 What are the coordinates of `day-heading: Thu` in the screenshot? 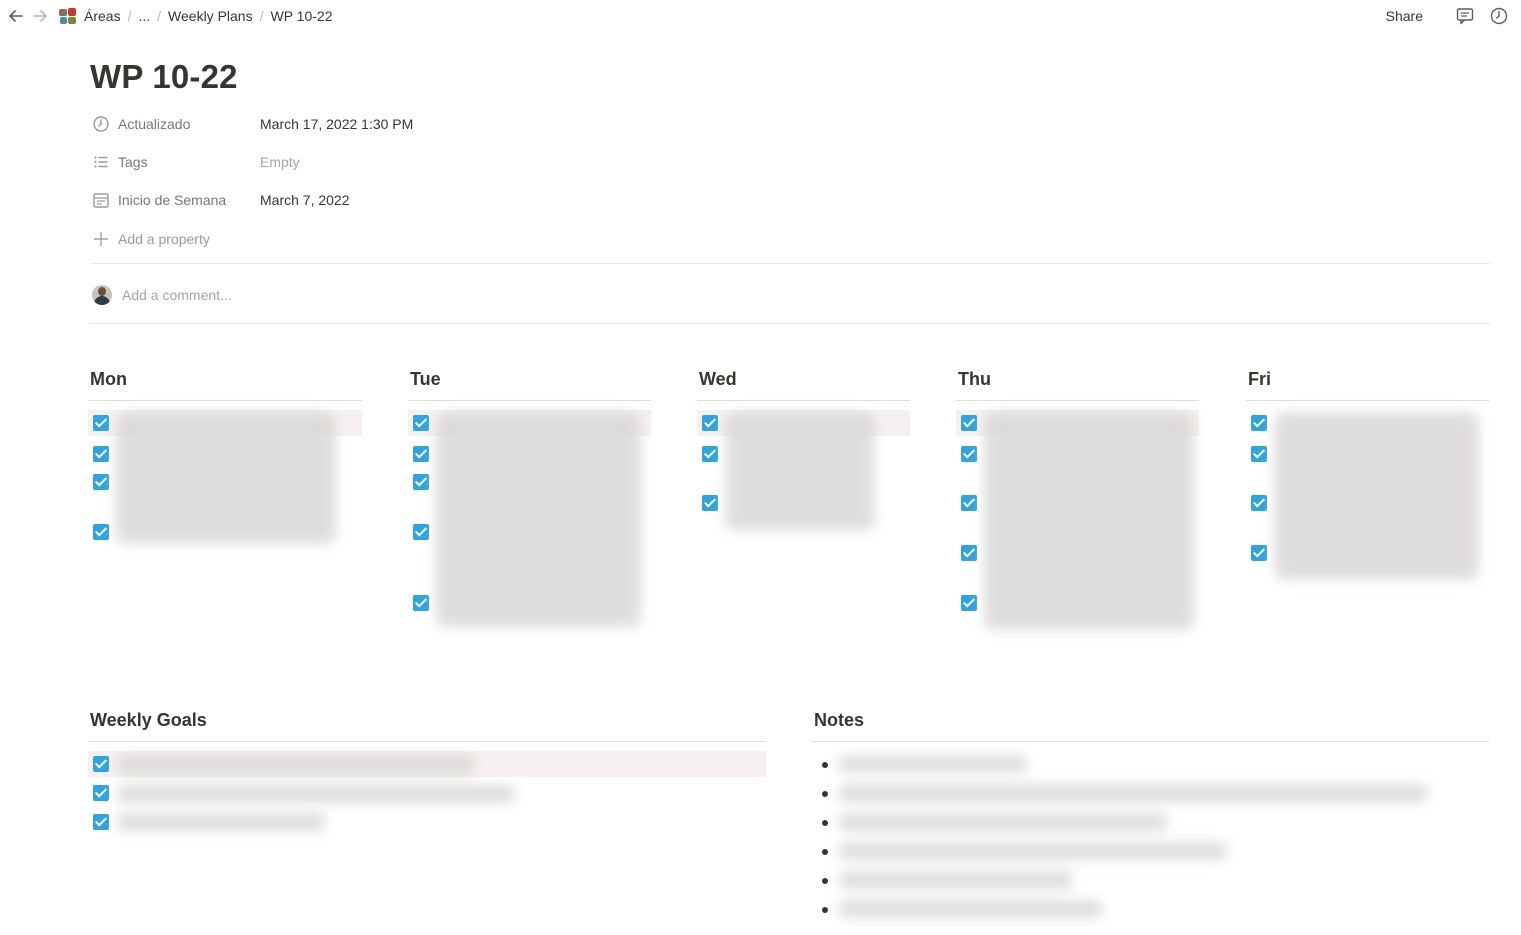 It's located at (1077, 379).